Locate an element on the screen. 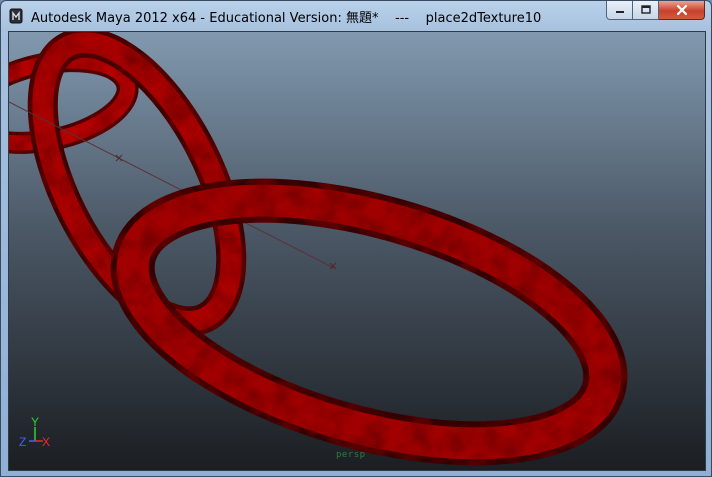  axis-label-x: X is located at coordinates (46, 442).